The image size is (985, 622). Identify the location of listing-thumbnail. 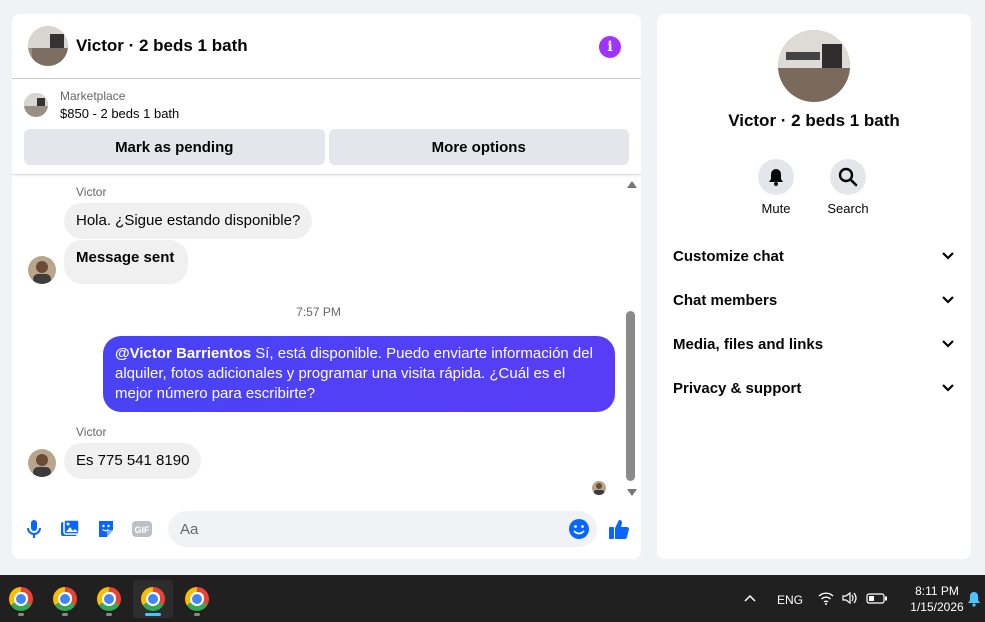
(36, 105).